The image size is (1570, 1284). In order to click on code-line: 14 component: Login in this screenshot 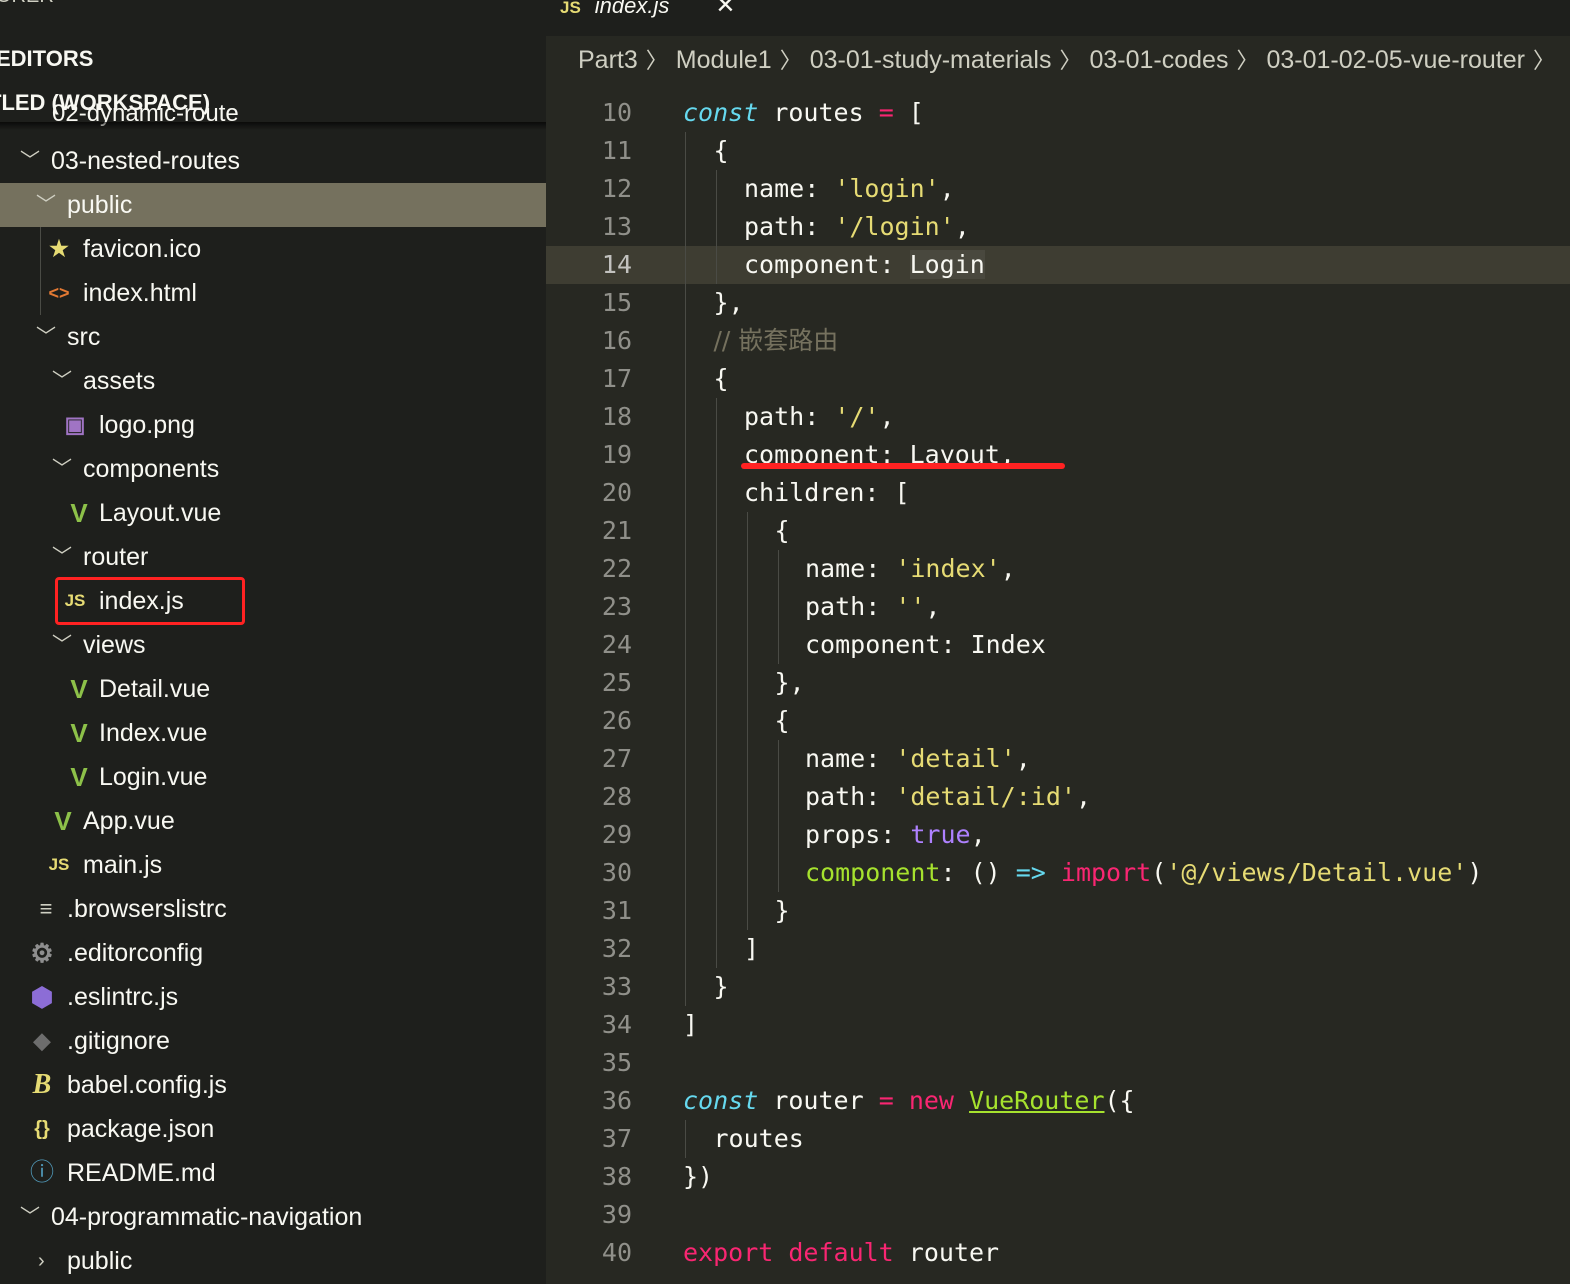, I will do `click(1058, 265)`.